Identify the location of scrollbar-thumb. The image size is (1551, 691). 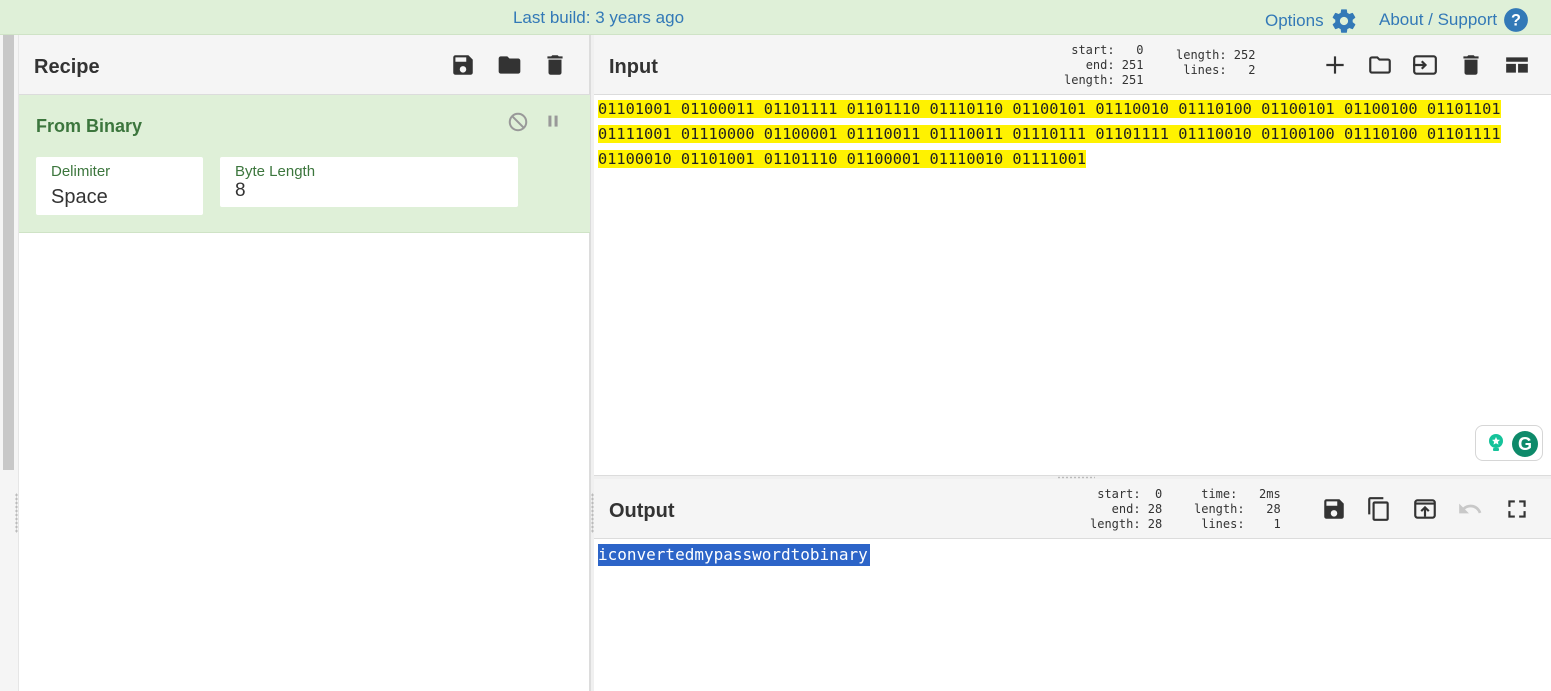
(8, 252).